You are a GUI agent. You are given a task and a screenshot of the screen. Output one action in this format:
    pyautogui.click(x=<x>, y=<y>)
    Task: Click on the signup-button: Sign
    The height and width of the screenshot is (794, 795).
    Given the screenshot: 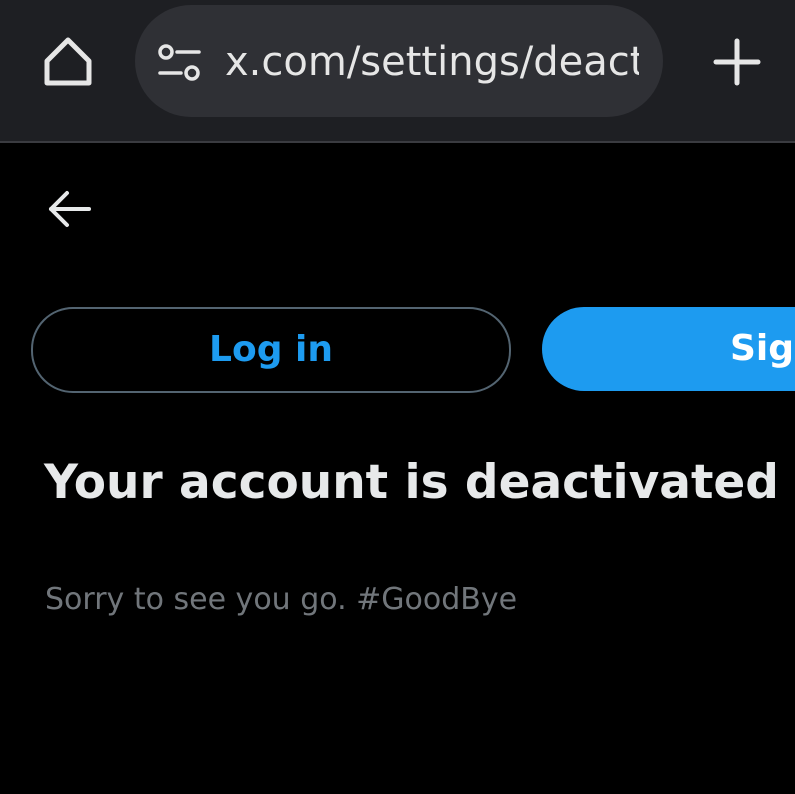 What is the action you would take?
    pyautogui.click(x=668, y=349)
    